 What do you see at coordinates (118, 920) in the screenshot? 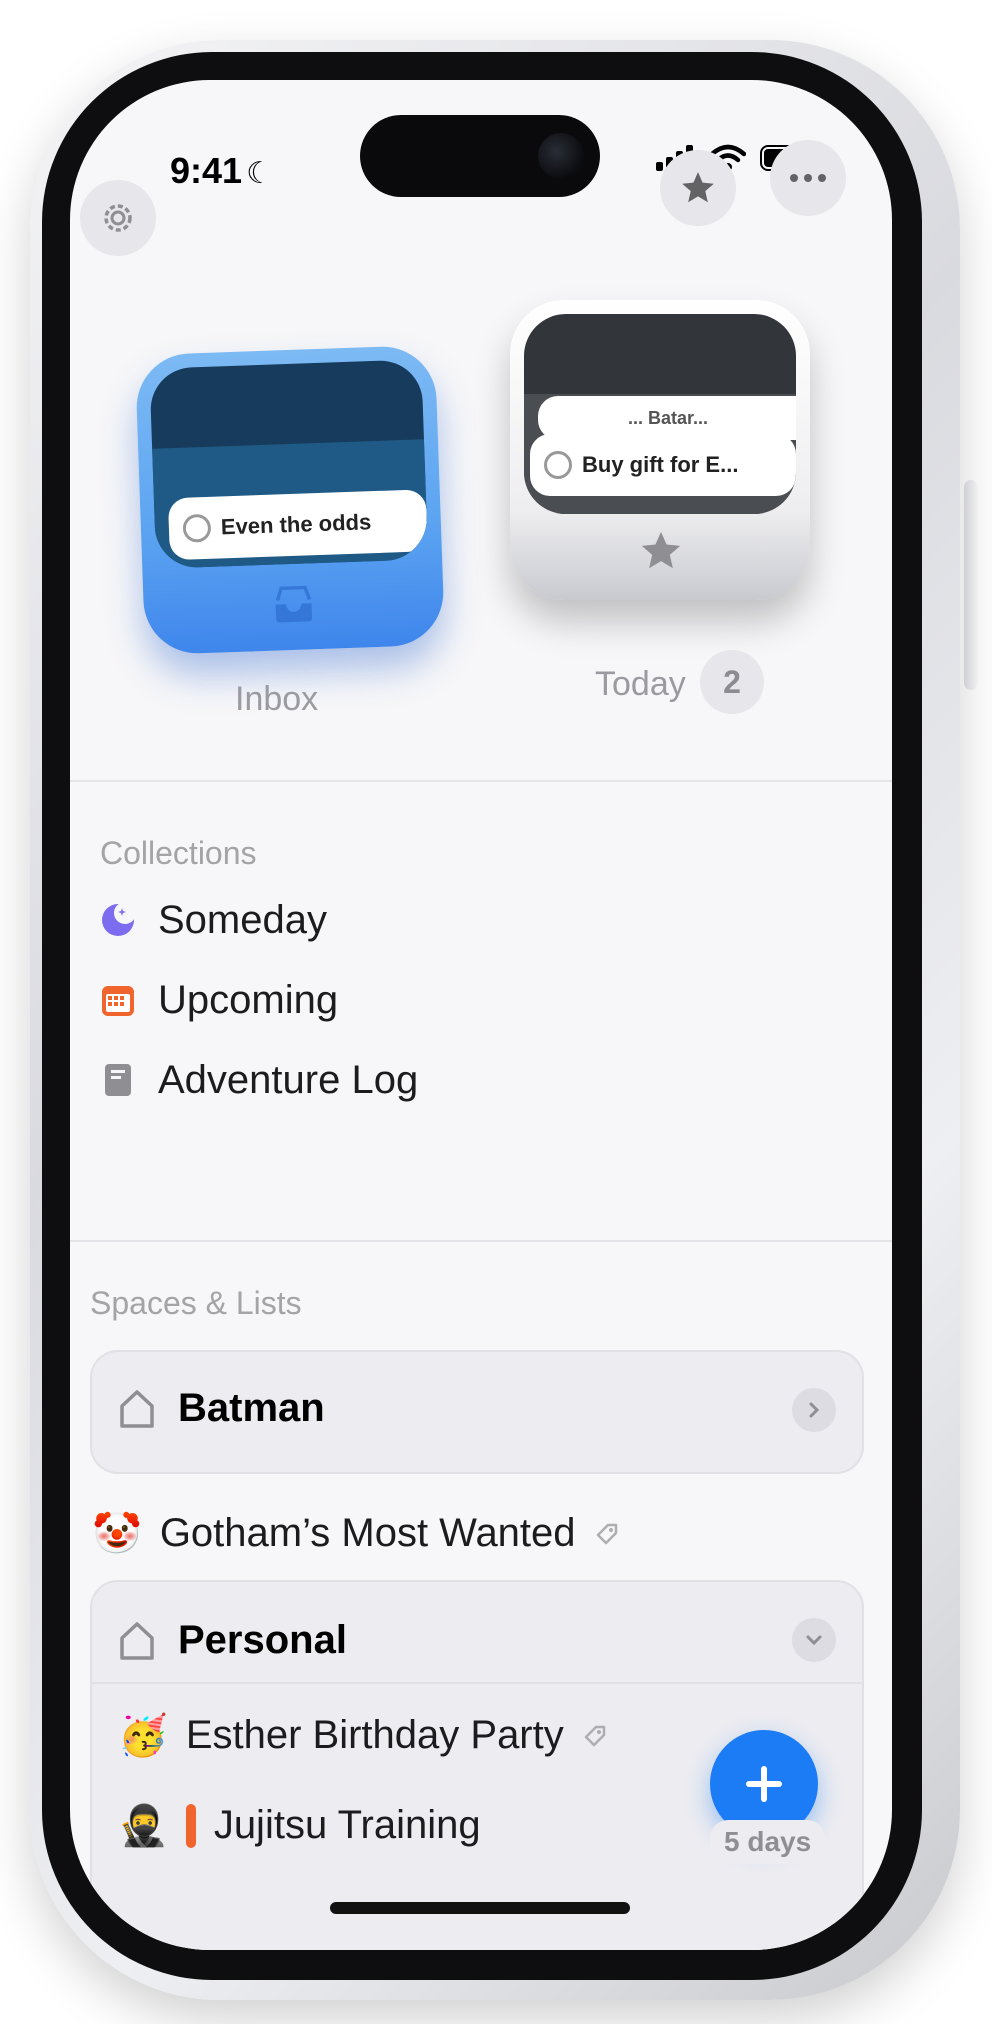
I see `moon-icon` at bounding box center [118, 920].